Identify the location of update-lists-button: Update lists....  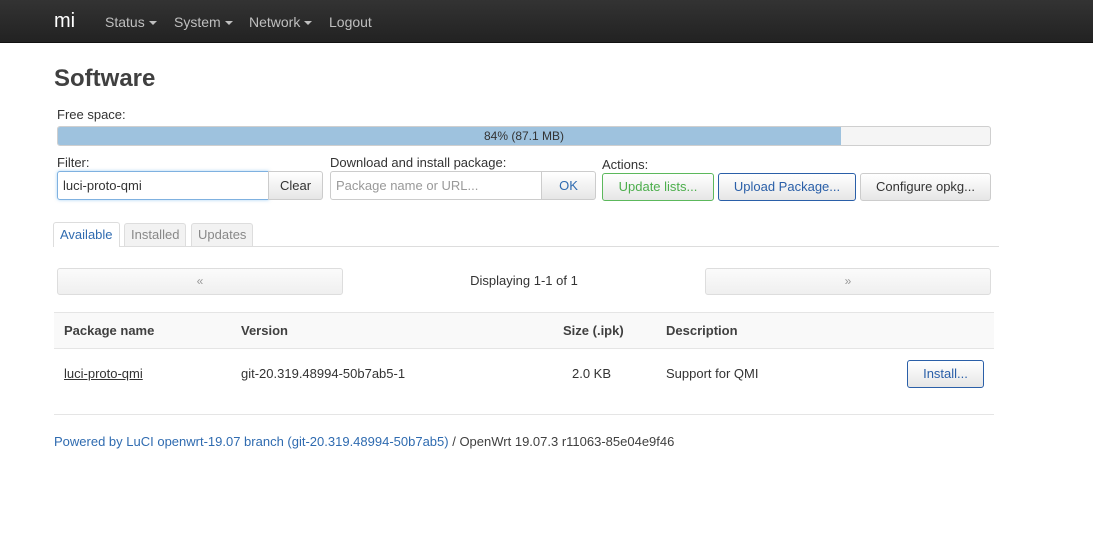
(658, 187).